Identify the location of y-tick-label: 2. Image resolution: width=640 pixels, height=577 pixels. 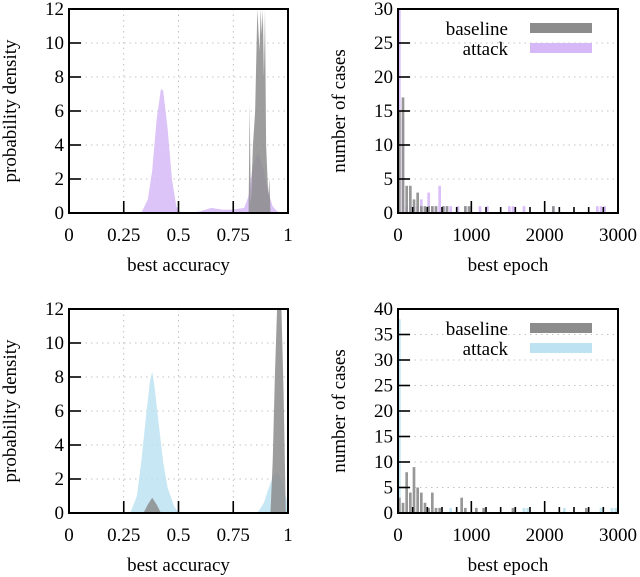
(60, 479).